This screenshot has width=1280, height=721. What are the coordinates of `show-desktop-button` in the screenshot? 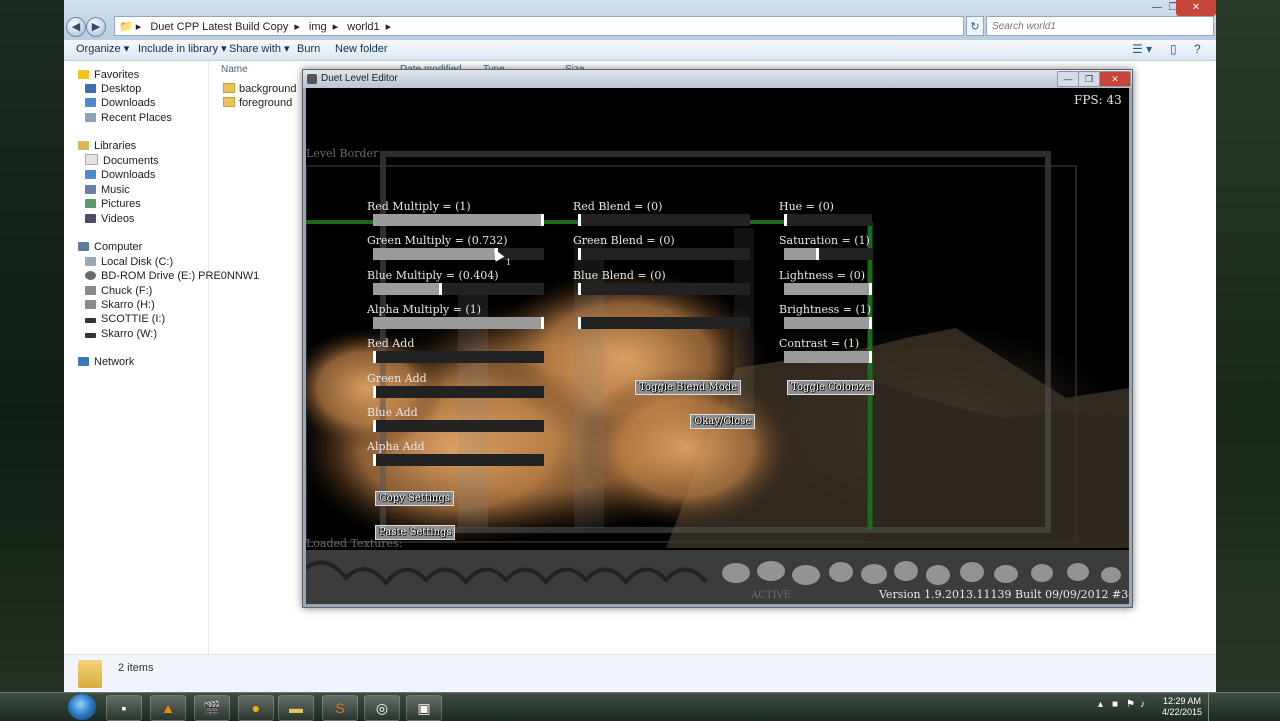 It's located at (1213, 707).